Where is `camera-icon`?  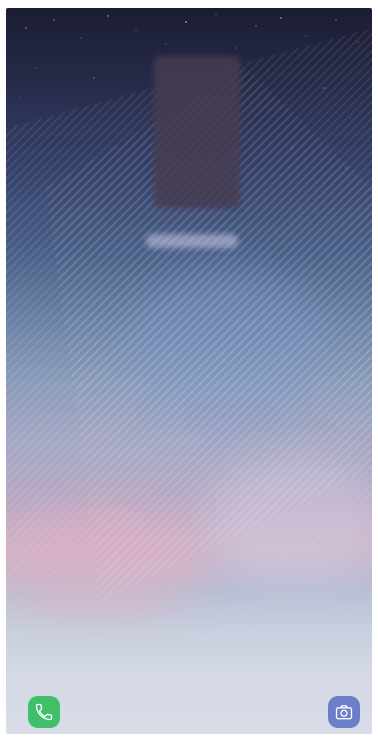
camera-icon is located at coordinates (344, 712).